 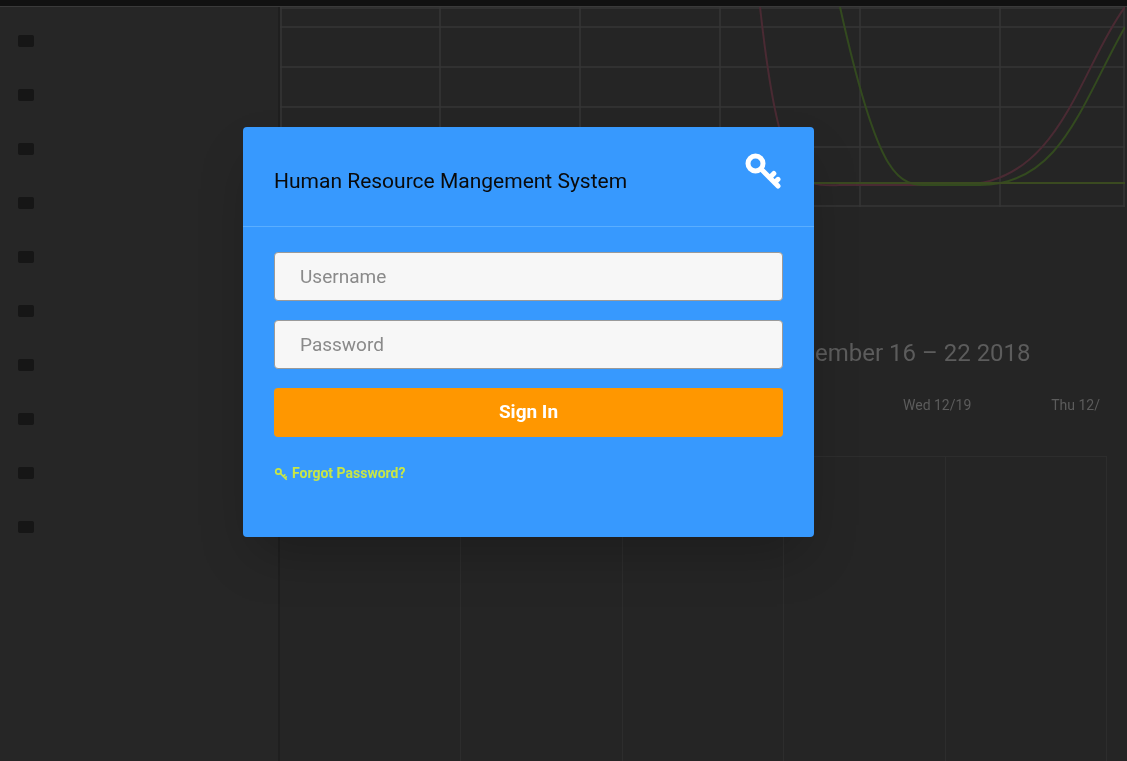 What do you see at coordinates (451, 181) in the screenshot?
I see `dialog-title: Human Resource Mangement System` at bounding box center [451, 181].